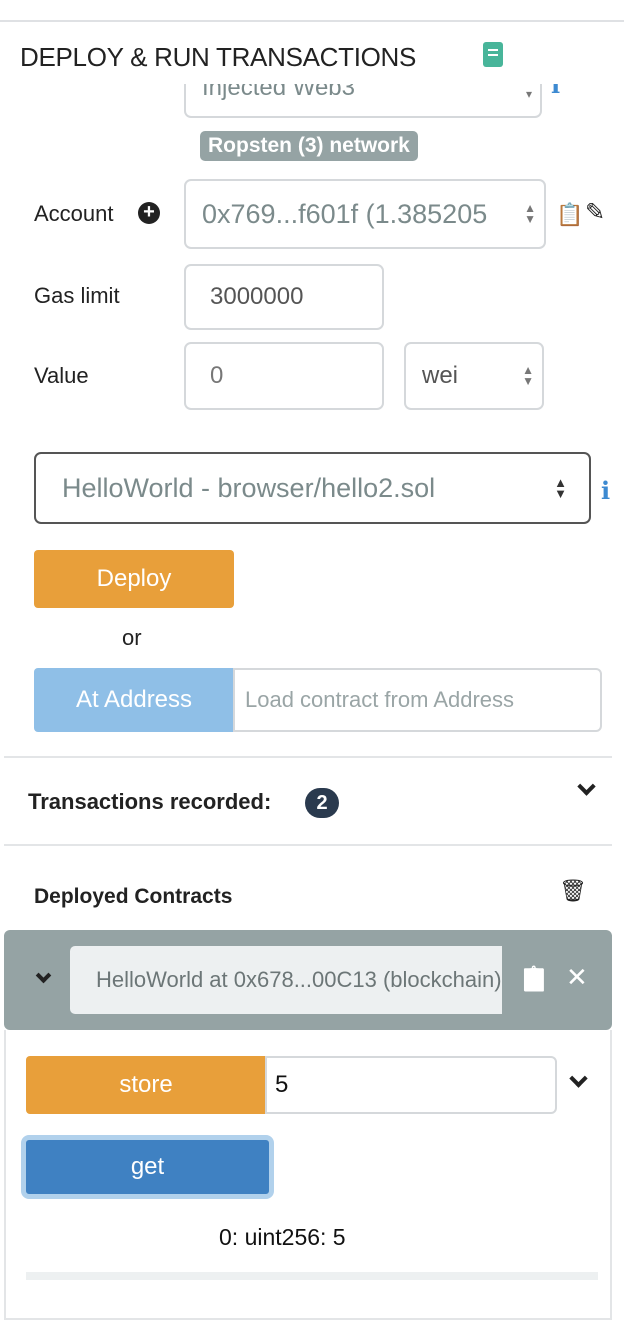  What do you see at coordinates (218, 57) in the screenshot?
I see `page-title: DEPLOY & RUN TRANSACTIONS` at bounding box center [218, 57].